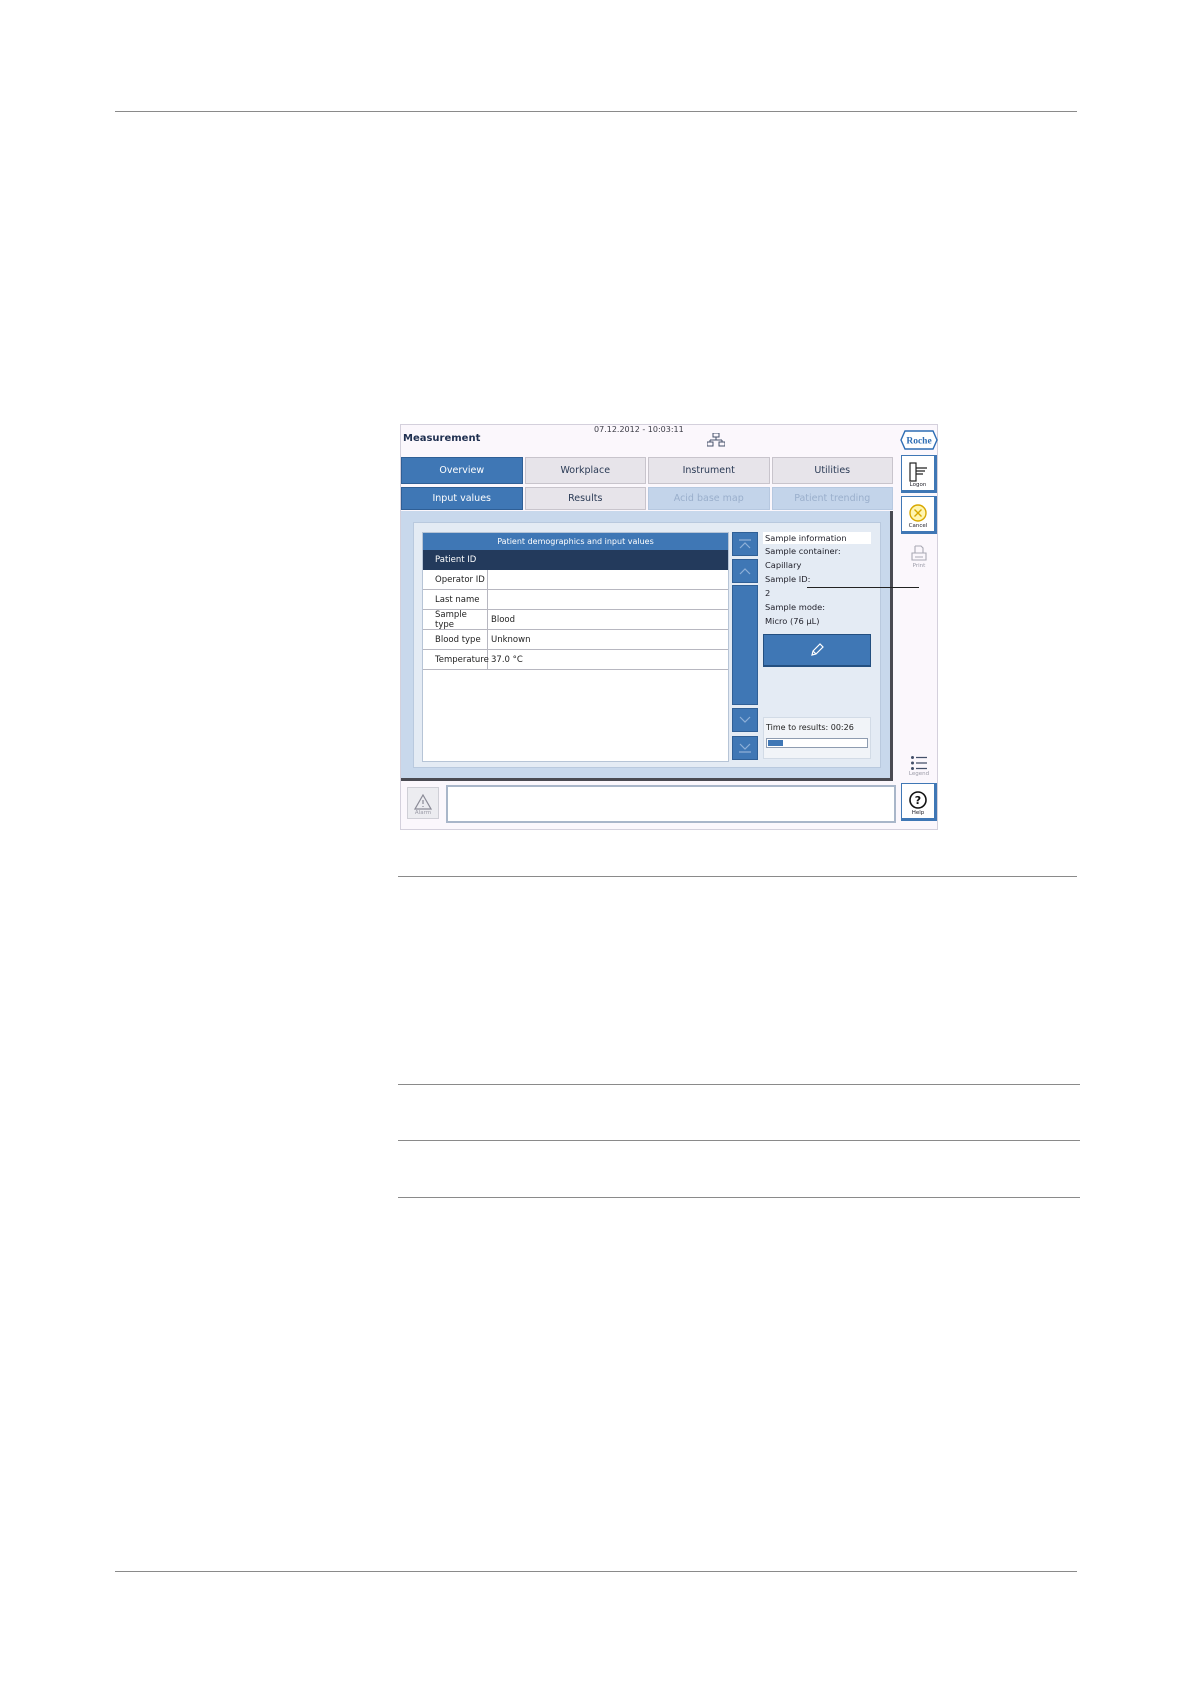 The image size is (1190, 1684). Describe the element at coordinates (455, 559) in the screenshot. I see `row-label: Patient ID` at that location.